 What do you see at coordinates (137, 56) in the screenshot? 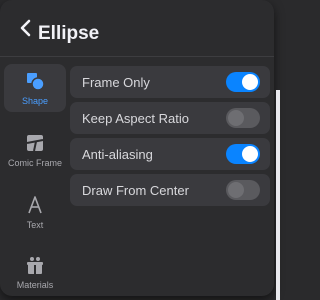
I see `header-divider` at bounding box center [137, 56].